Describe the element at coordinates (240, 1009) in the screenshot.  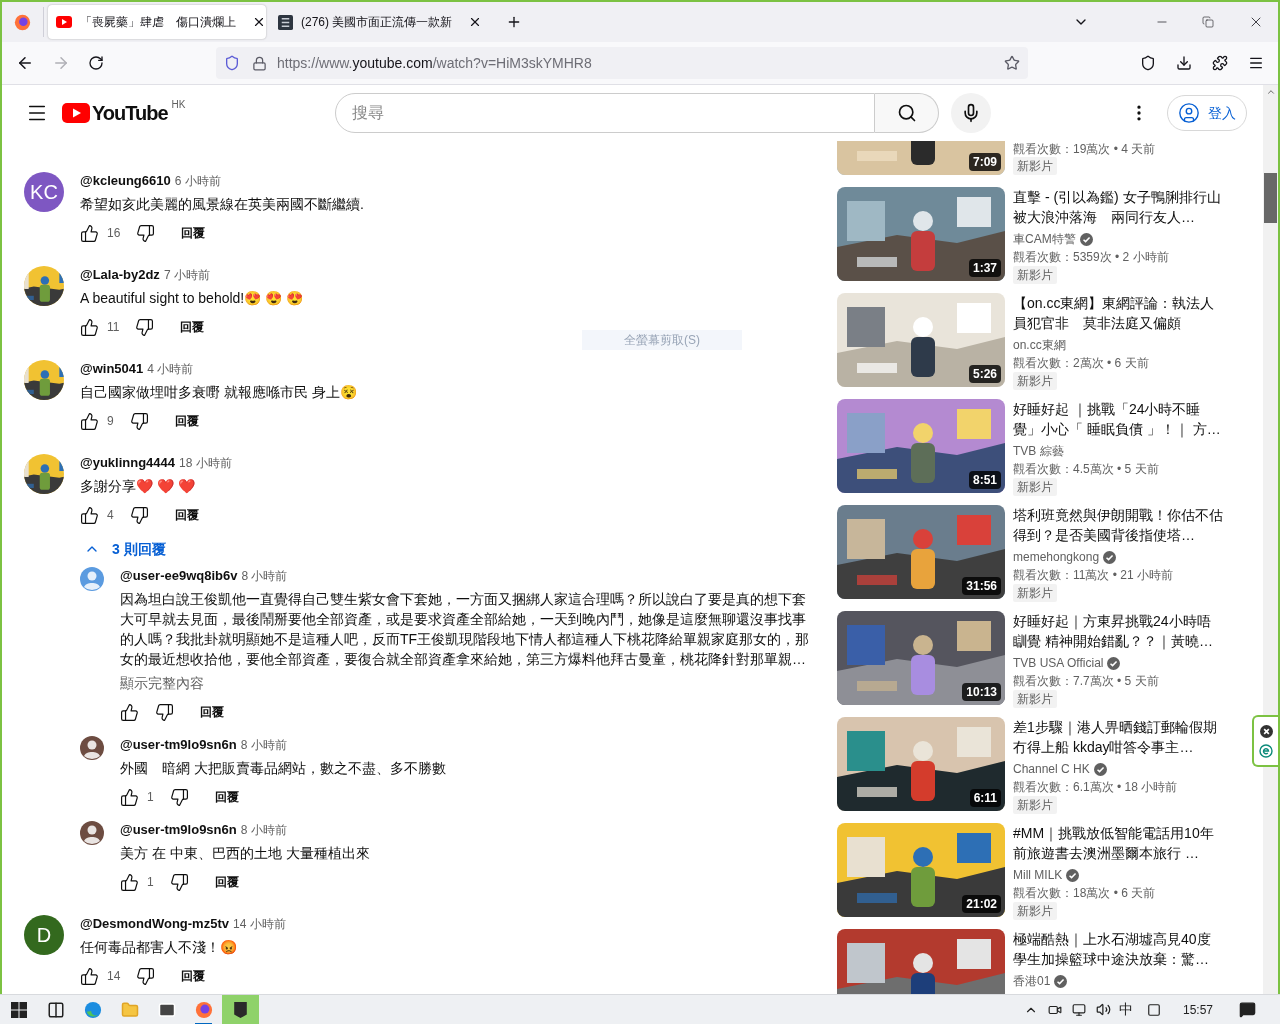
I see `taskbar-app` at that location.